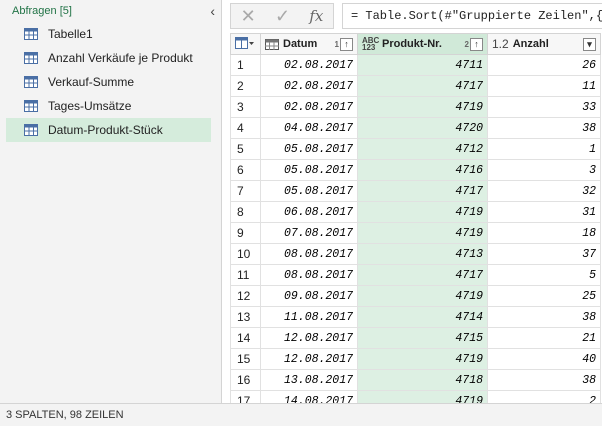 This screenshot has height=426, width=602. What do you see at coordinates (544, 212) in the screenshot?
I see `quantity-cell: 31` at bounding box center [544, 212].